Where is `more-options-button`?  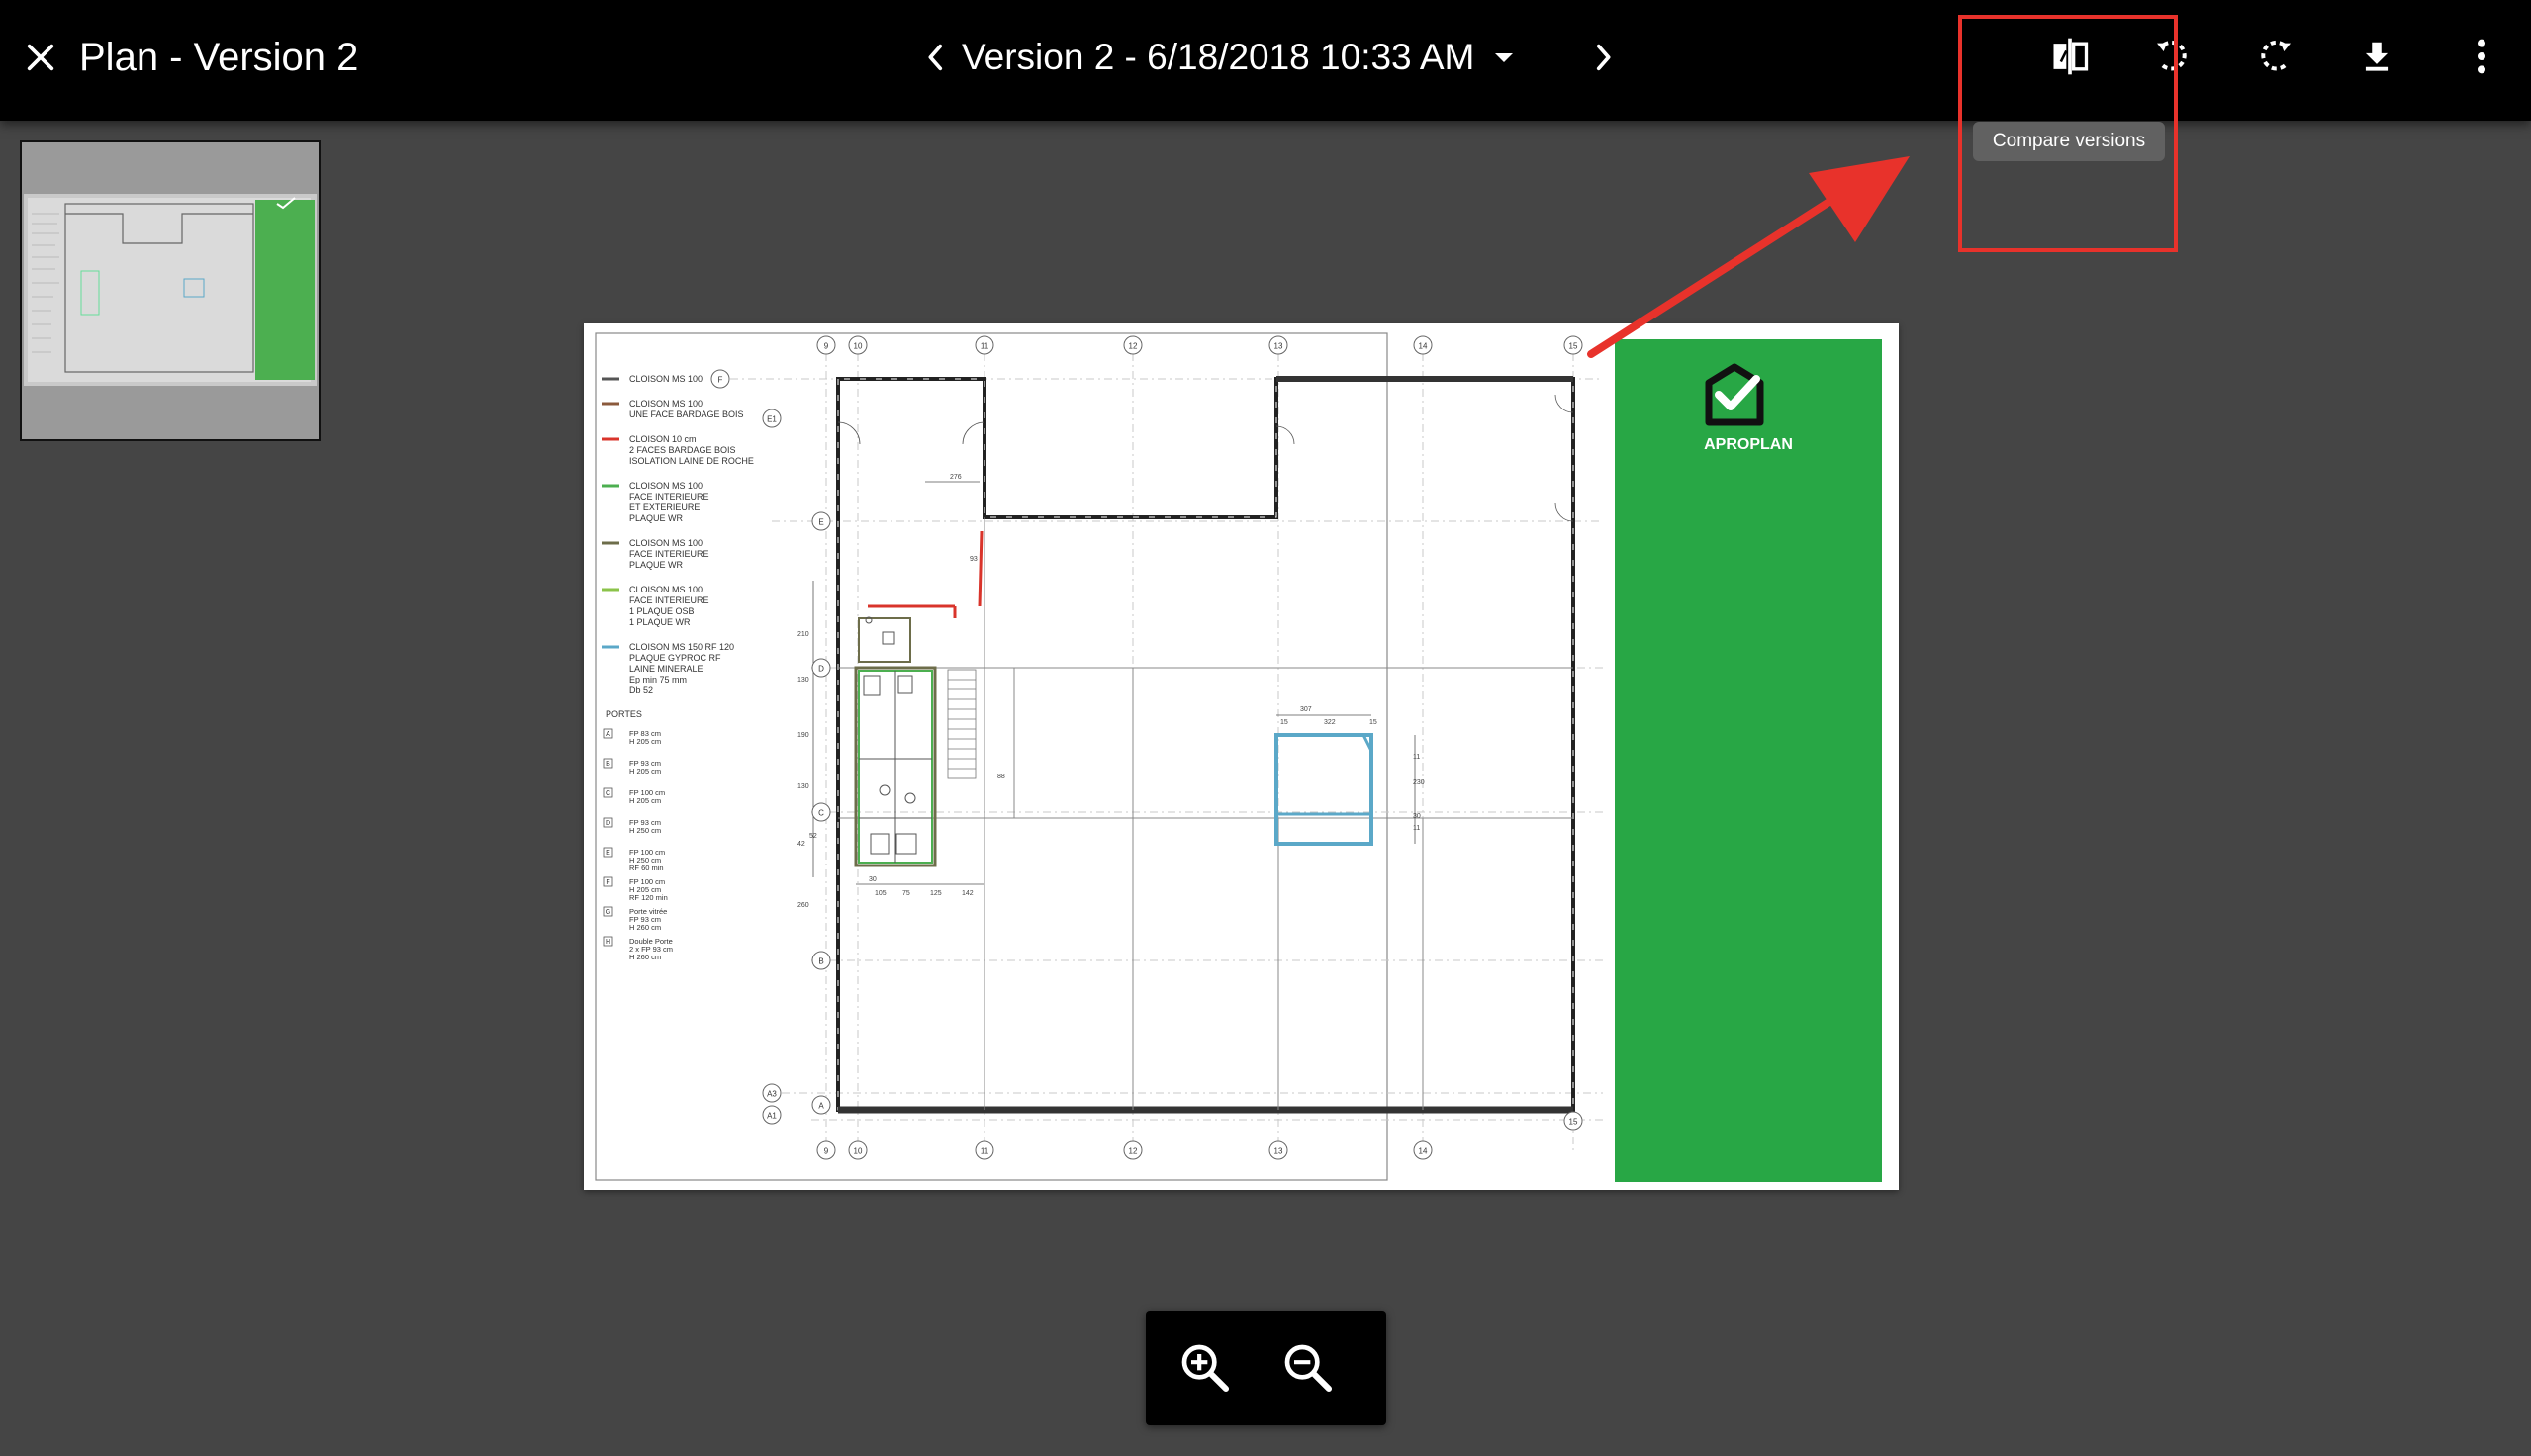
more-options-button is located at coordinates (2481, 56).